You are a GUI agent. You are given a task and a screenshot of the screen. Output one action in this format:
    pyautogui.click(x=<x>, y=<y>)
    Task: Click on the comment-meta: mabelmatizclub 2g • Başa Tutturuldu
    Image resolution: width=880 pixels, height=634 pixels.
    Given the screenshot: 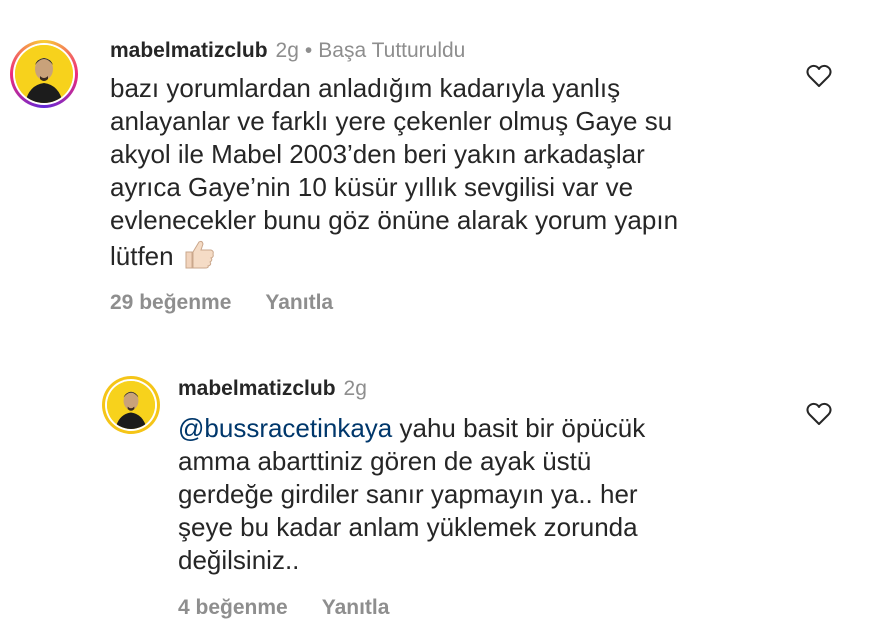 What is the action you would take?
    pyautogui.click(x=287, y=51)
    